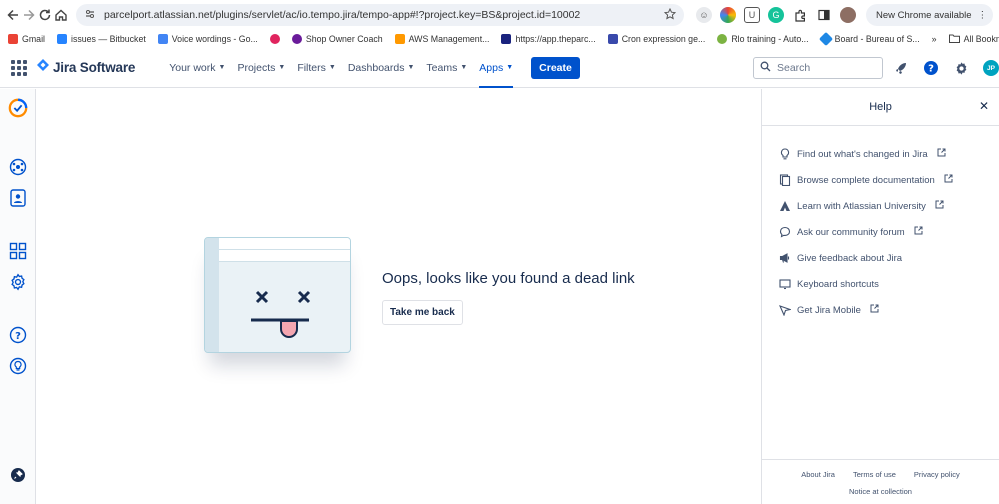 The height and width of the screenshot is (504, 999). Describe the element at coordinates (13, 39) in the screenshot. I see `gmail-icon` at that location.